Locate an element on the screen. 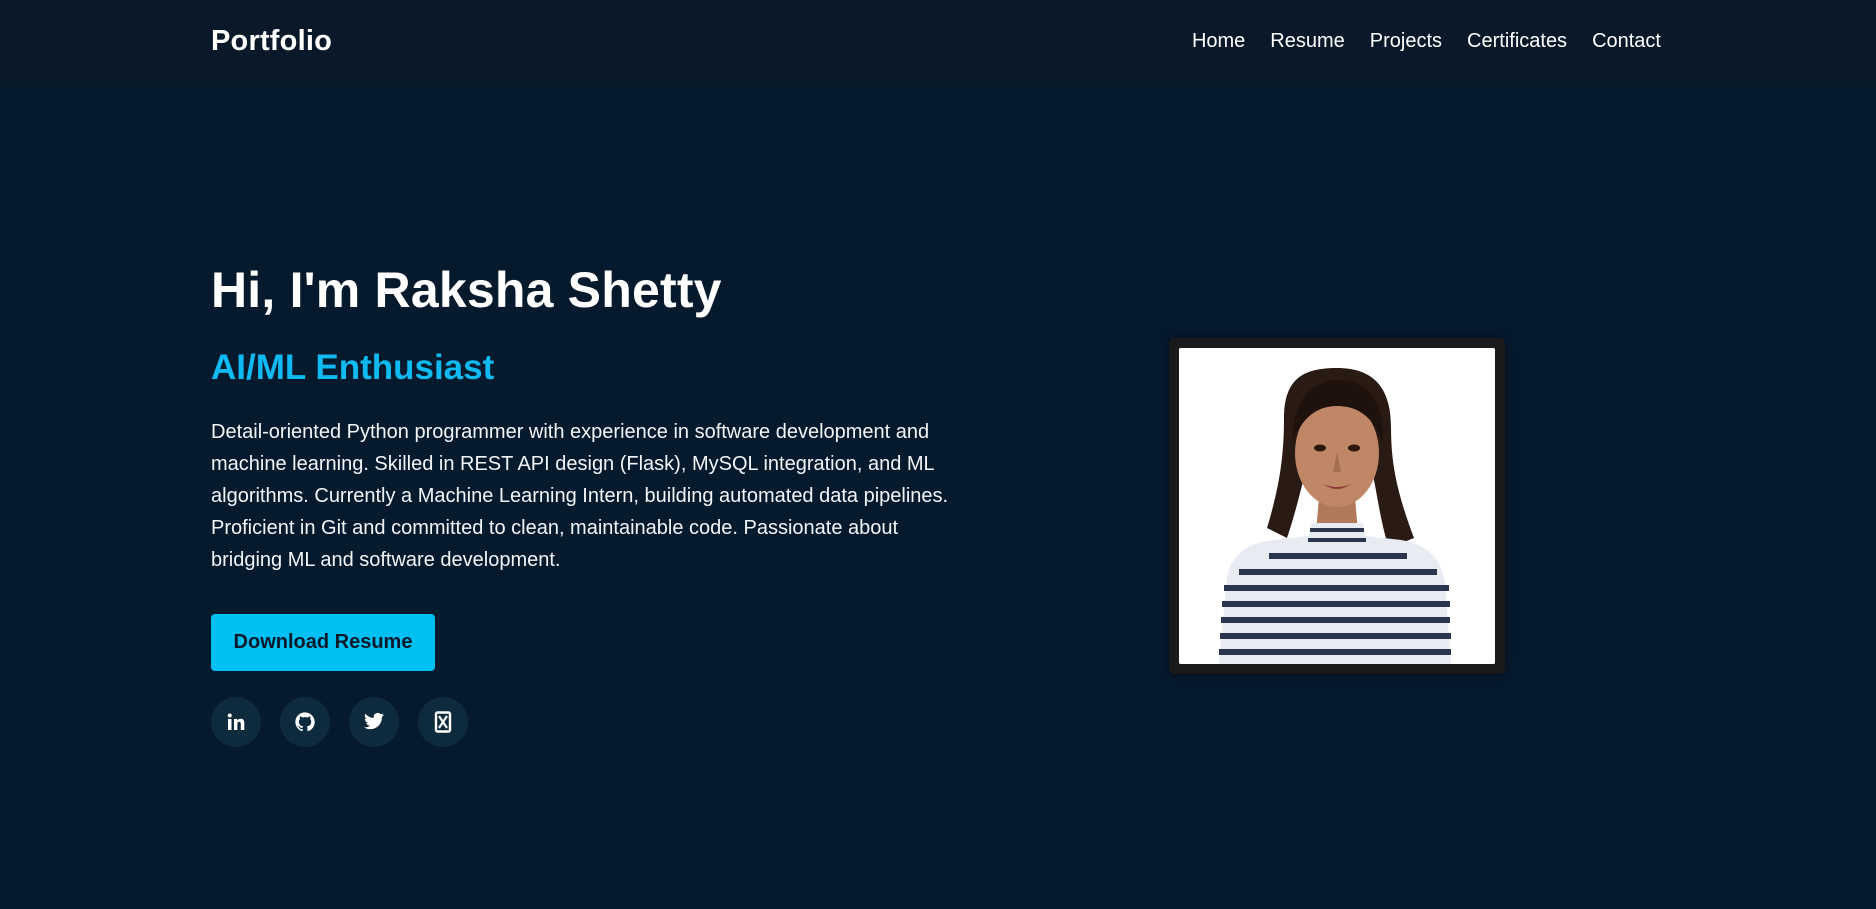 The width and height of the screenshot is (1876, 909). nav-link-home: Home is located at coordinates (1218, 41).